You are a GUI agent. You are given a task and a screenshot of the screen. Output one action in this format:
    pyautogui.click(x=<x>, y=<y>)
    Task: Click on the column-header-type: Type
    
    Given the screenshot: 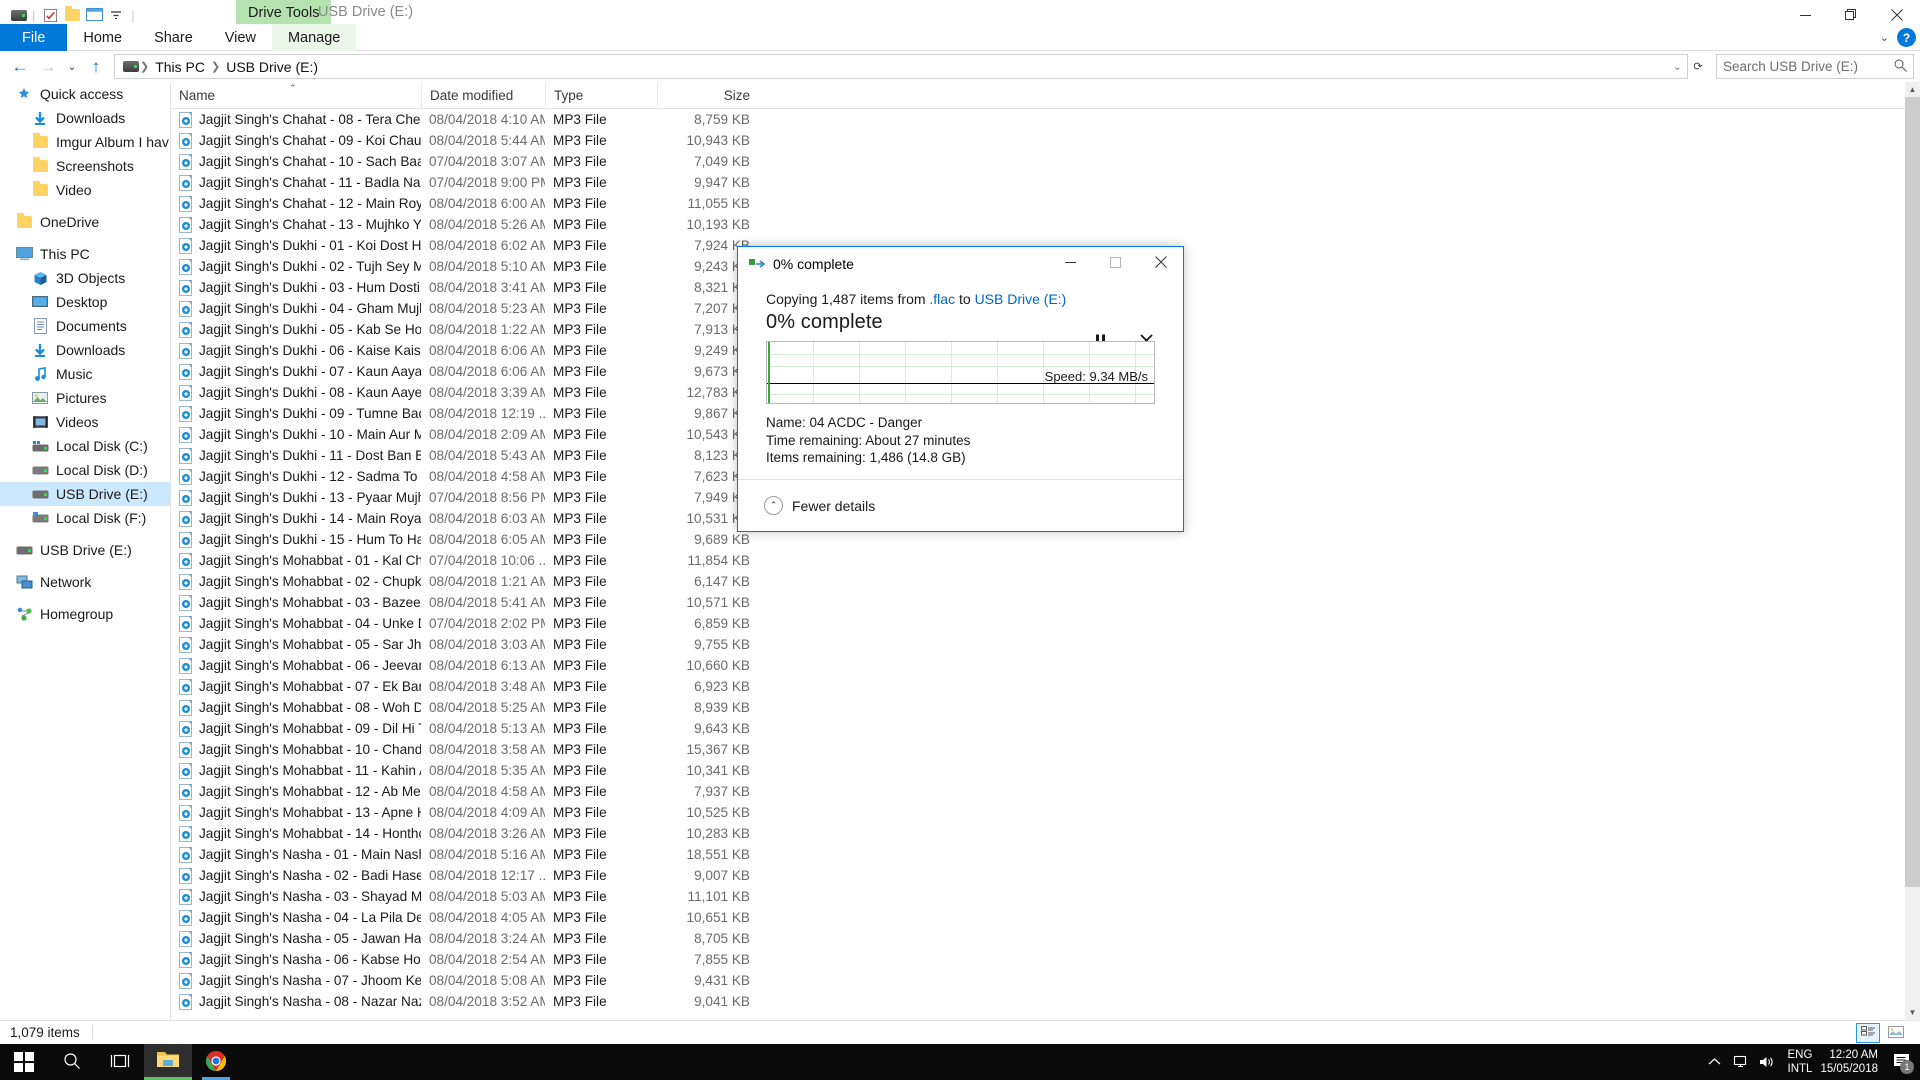 What is the action you would take?
    pyautogui.click(x=601, y=95)
    